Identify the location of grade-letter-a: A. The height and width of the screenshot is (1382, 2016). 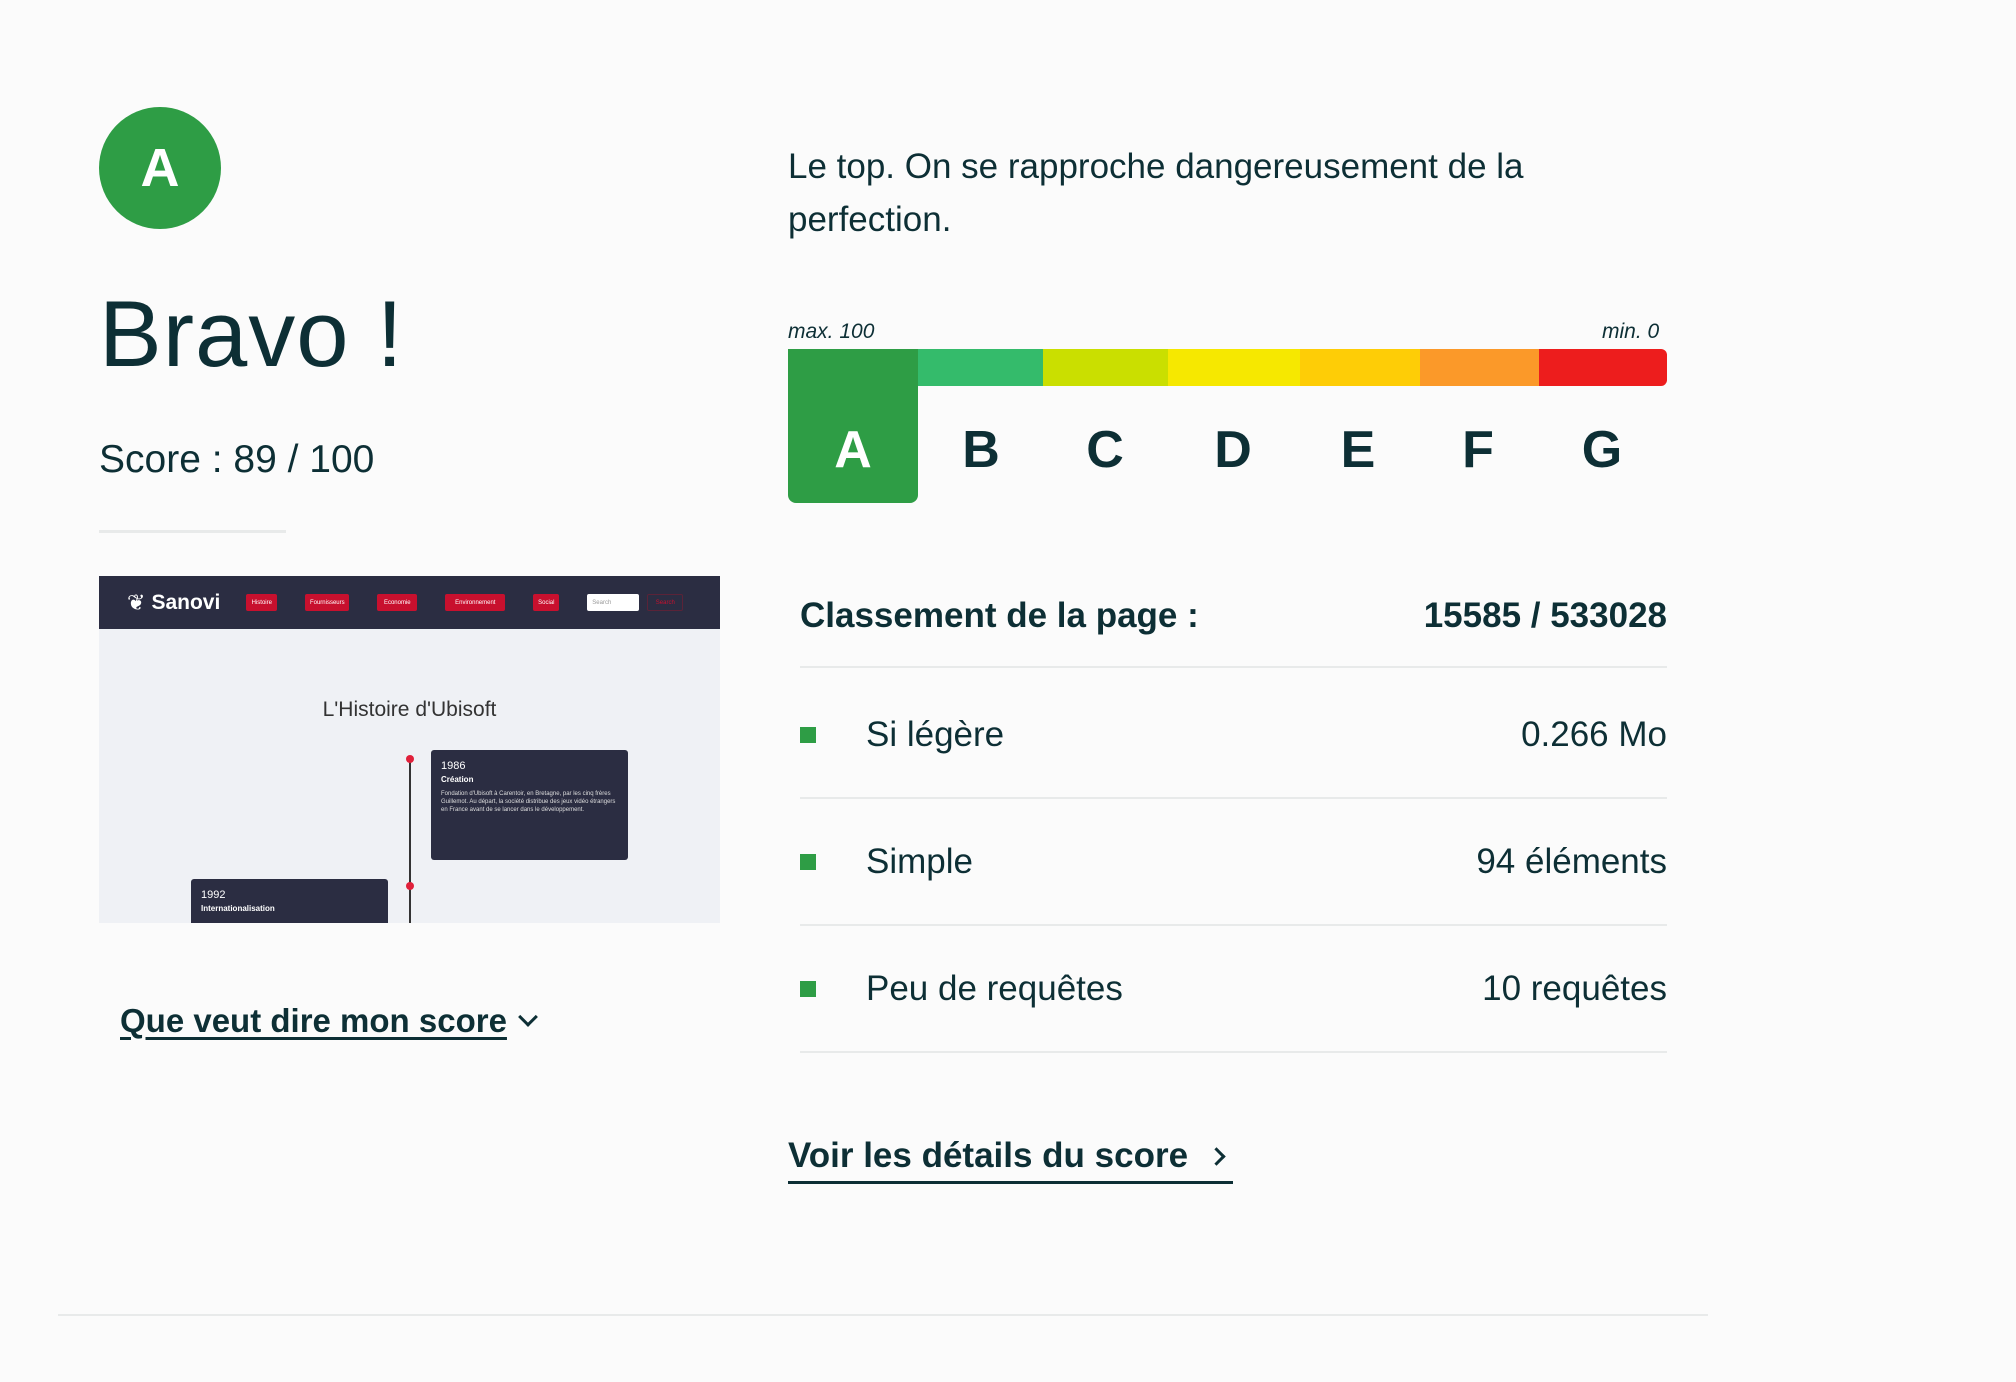
(853, 450).